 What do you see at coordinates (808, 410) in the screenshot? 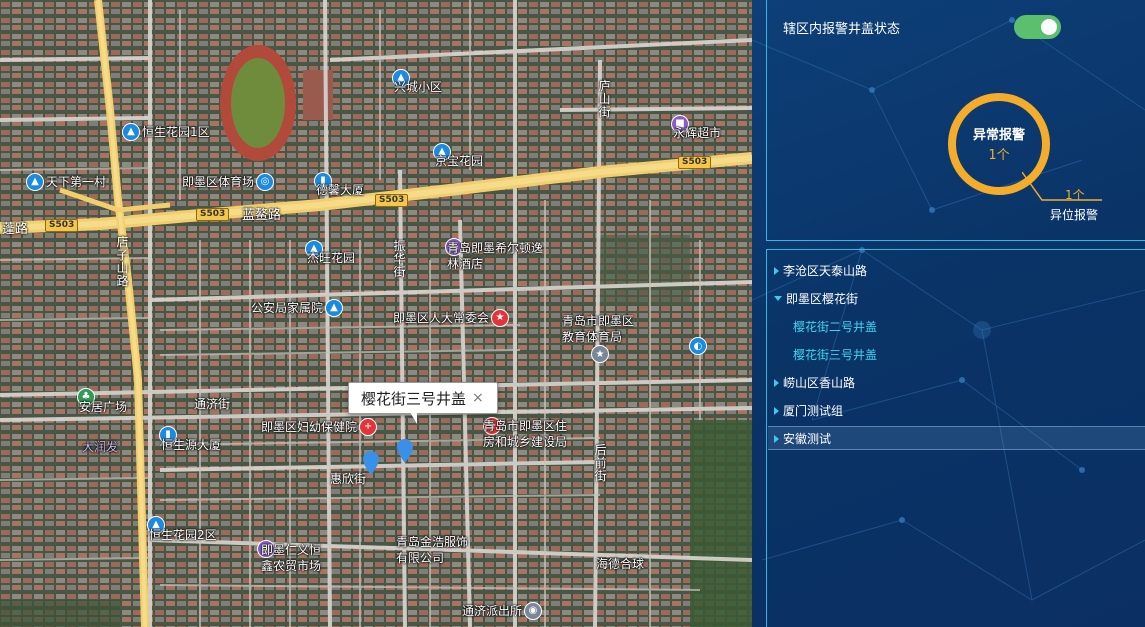
I see `tree-node-xiamen: 厦门测试组` at bounding box center [808, 410].